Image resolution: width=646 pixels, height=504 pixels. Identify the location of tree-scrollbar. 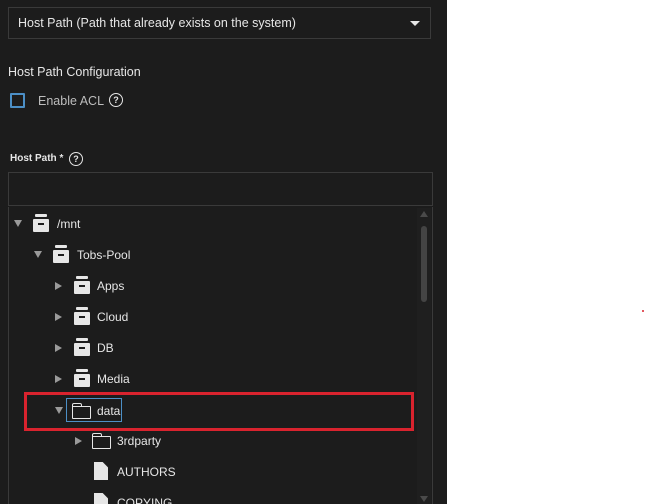
(424, 356).